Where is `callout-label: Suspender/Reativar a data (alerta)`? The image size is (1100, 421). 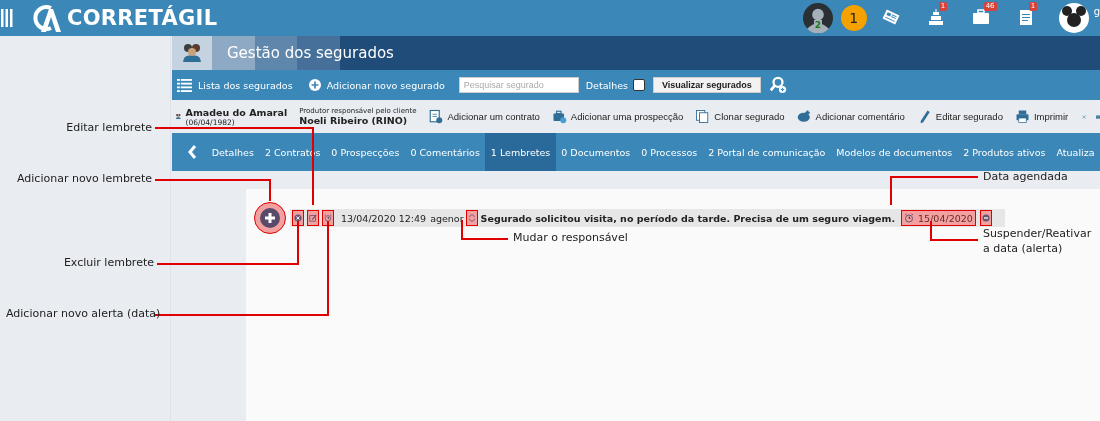
callout-label: Suspender/Reativar a data (alerta) is located at coordinates (1038, 241).